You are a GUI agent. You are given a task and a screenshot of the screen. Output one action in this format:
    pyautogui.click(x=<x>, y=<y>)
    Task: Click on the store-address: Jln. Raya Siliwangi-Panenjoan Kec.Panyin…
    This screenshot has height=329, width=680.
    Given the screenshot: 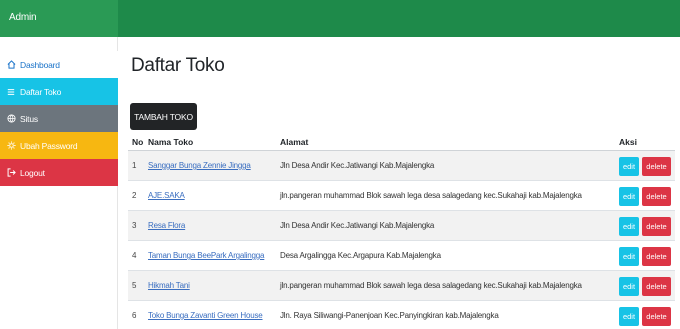 What is the action you would take?
    pyautogui.click(x=389, y=315)
    